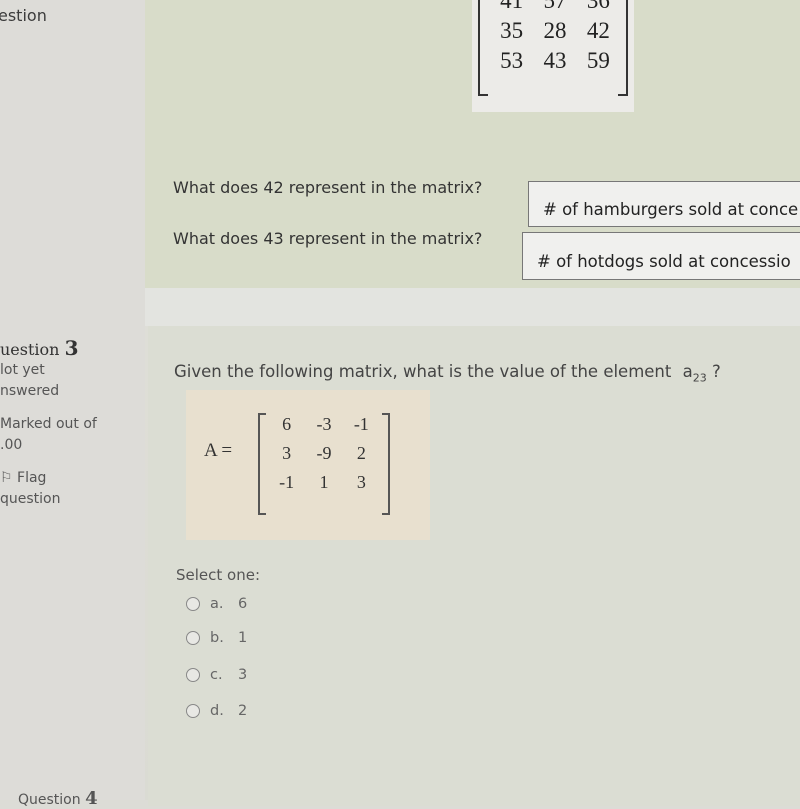 The image size is (800, 809). I want to click on question-marks-value: .00, so click(11, 445).